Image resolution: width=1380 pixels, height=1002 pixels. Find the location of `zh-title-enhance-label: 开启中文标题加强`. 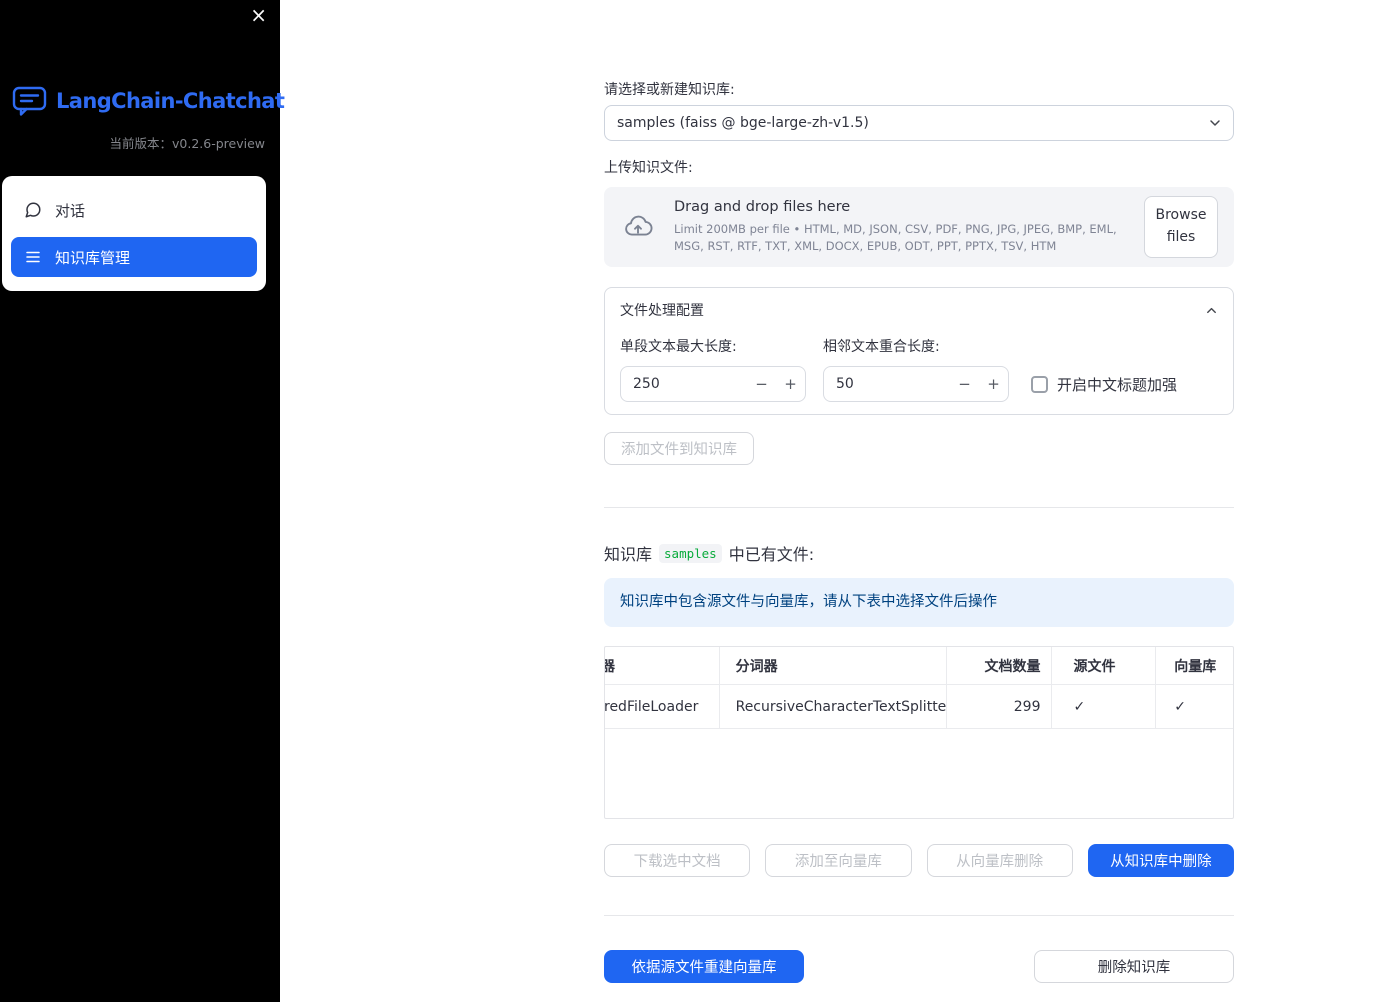

zh-title-enhance-label: 开启中文标题加强 is located at coordinates (1117, 384).